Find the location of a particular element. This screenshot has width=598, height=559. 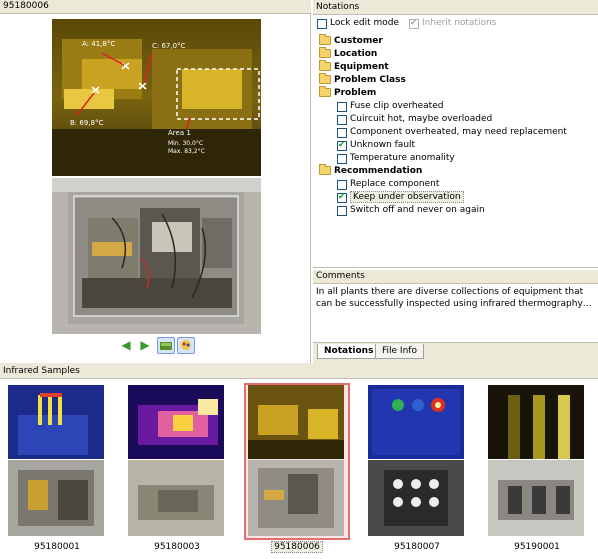

tree-item-problem-class: Problem Class is located at coordinates (362, 80).